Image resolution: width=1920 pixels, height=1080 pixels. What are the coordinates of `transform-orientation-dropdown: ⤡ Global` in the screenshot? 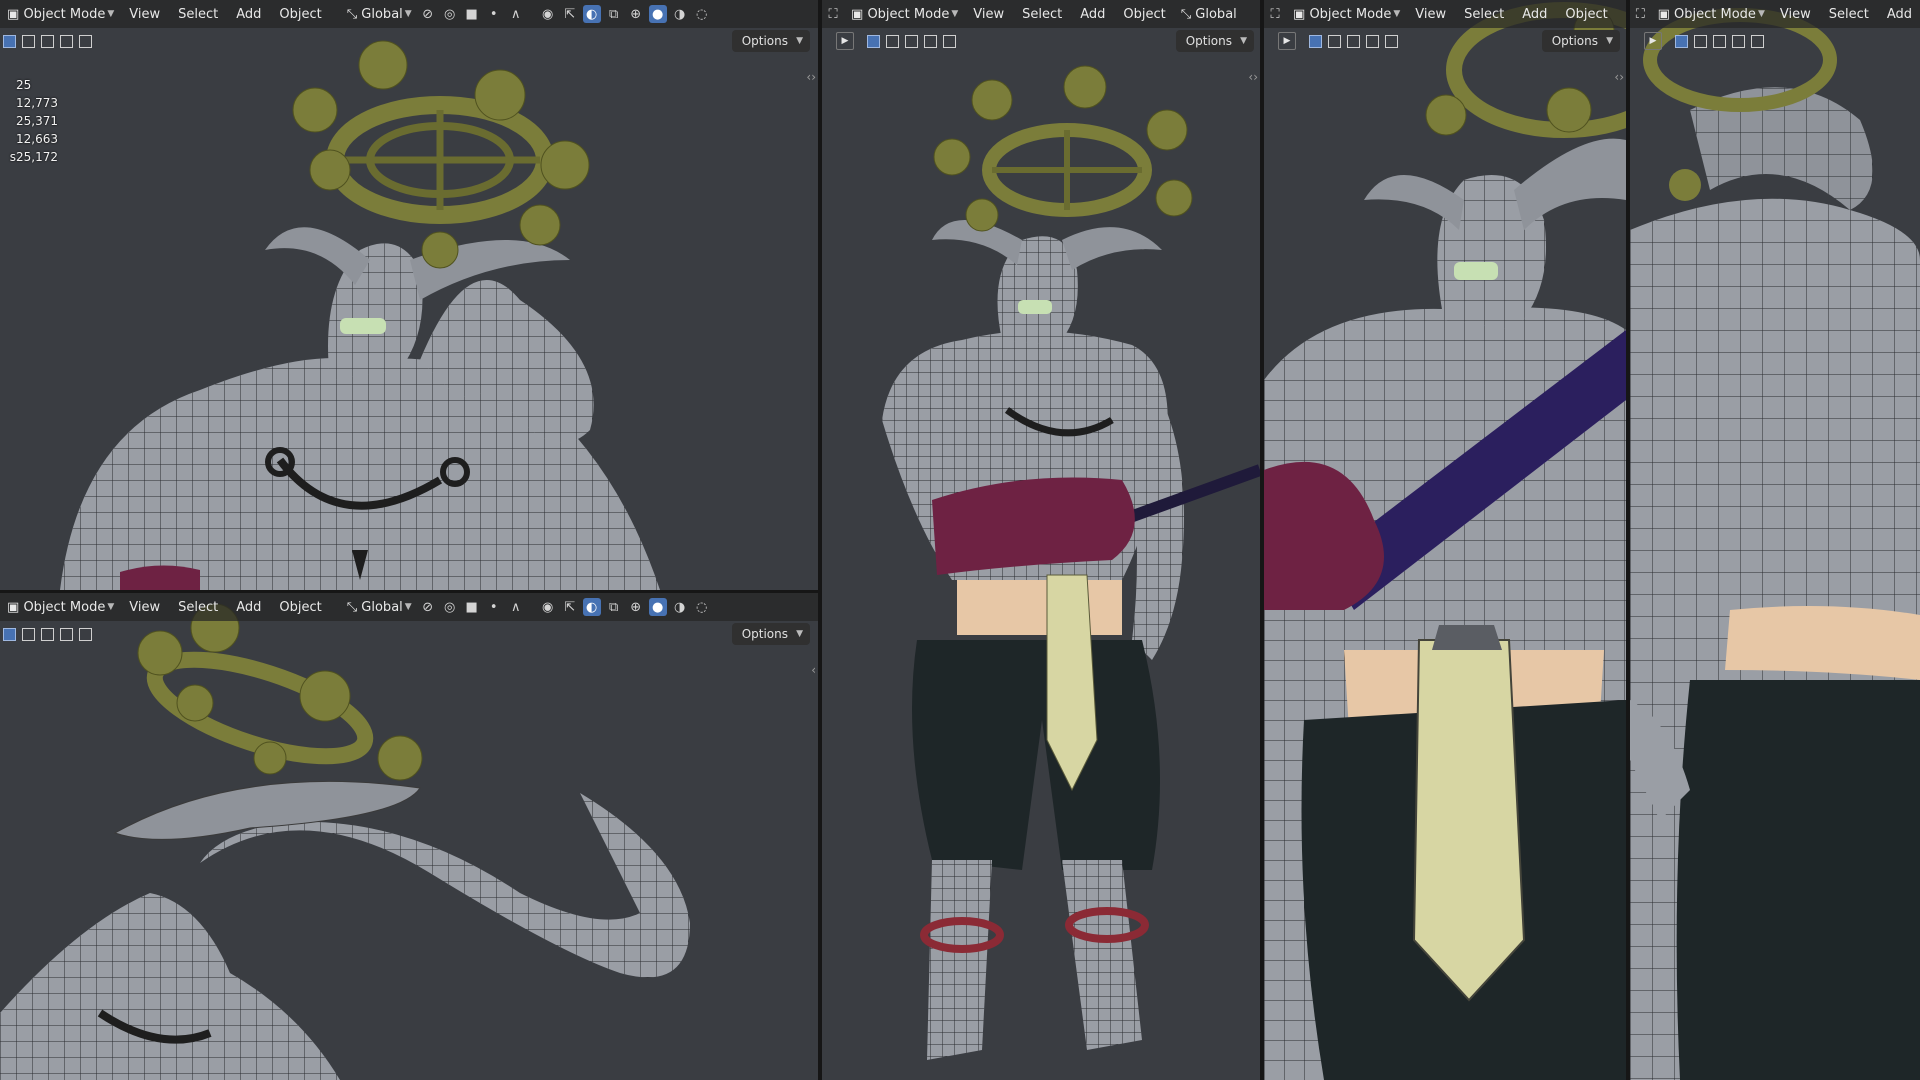 It's located at (1209, 14).